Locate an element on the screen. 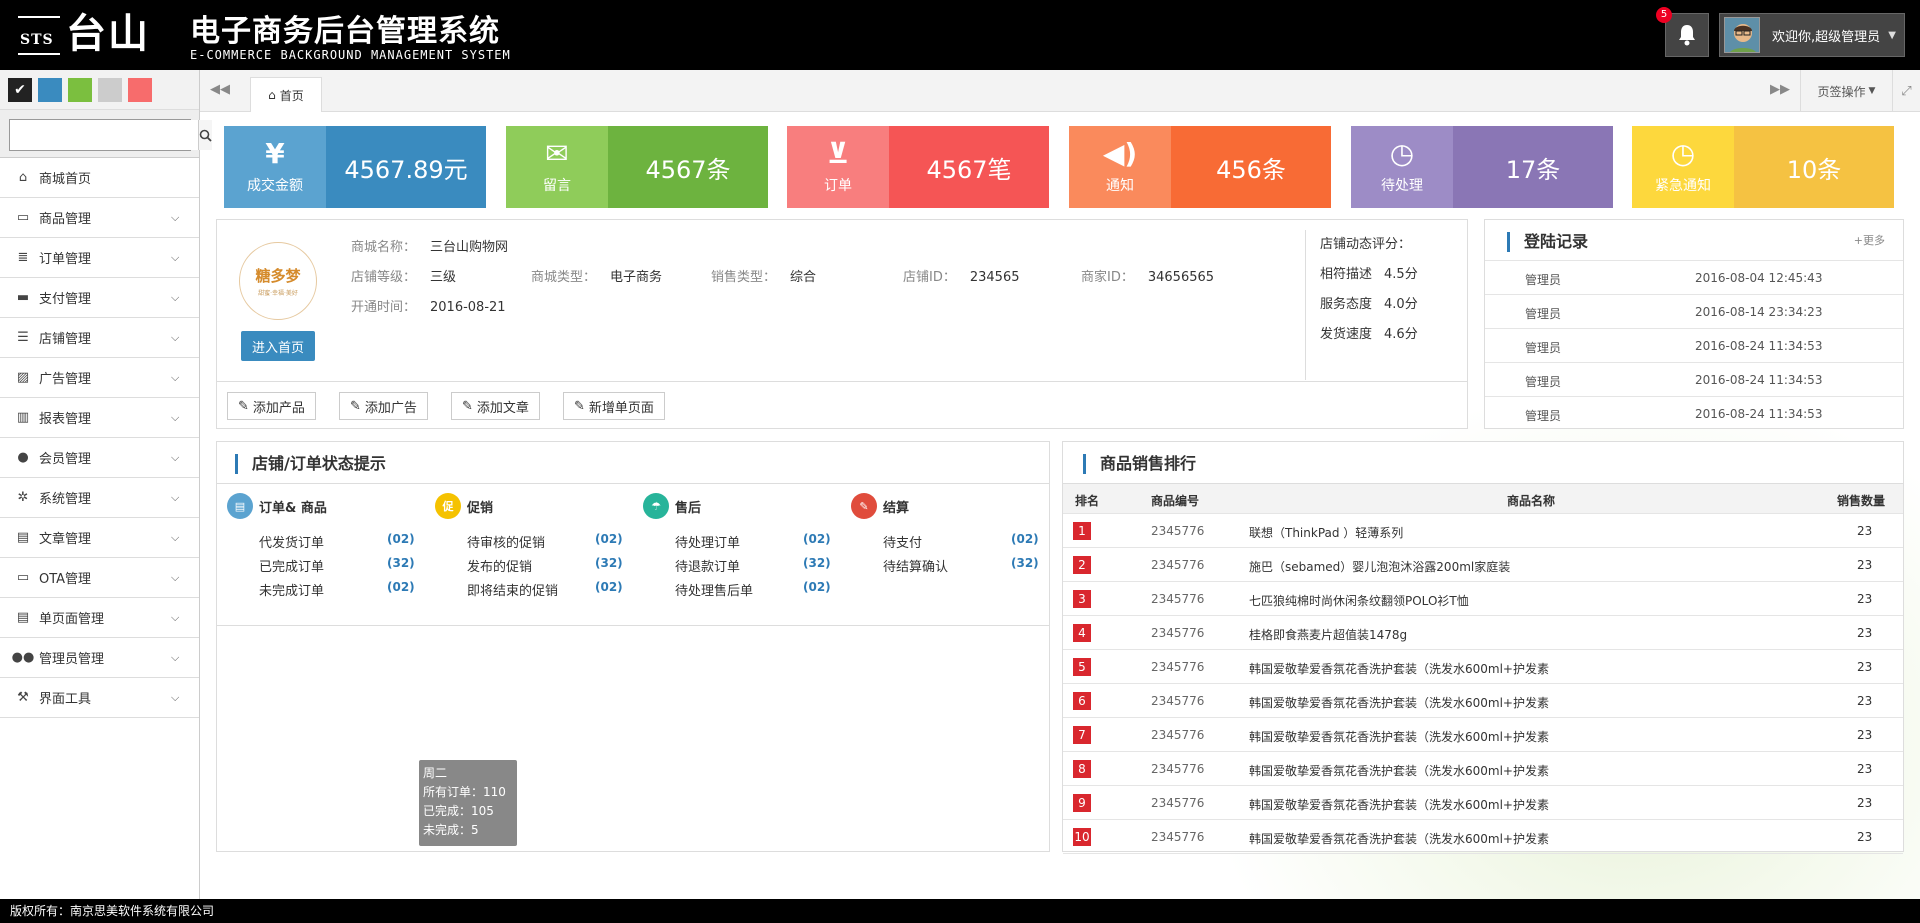 This screenshot has height=923, width=1920. status-row: 待处理售后单 (02) is located at coordinates (748, 592).